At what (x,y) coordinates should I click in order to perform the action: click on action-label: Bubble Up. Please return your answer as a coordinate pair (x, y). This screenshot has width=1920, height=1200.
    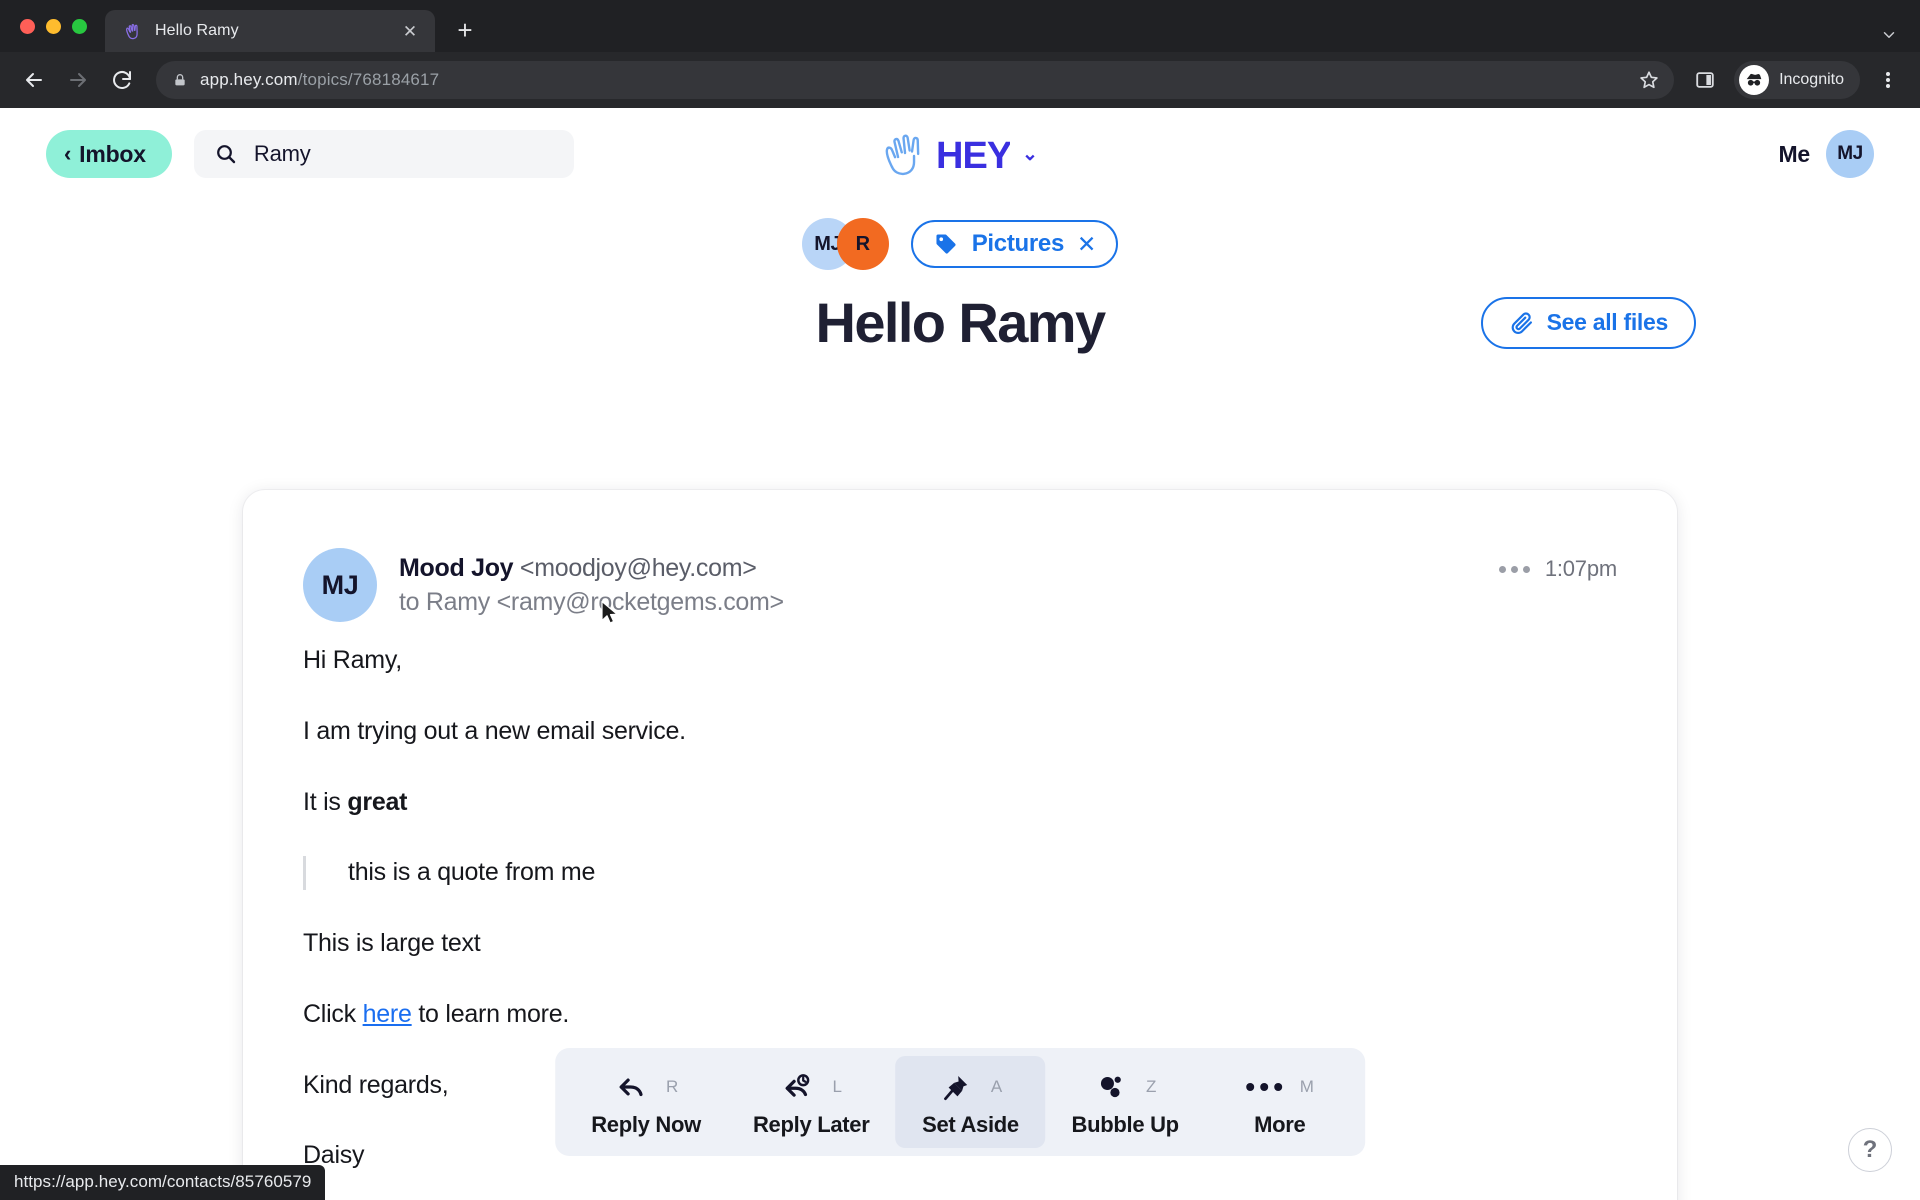
    Looking at the image, I should click on (1125, 1124).